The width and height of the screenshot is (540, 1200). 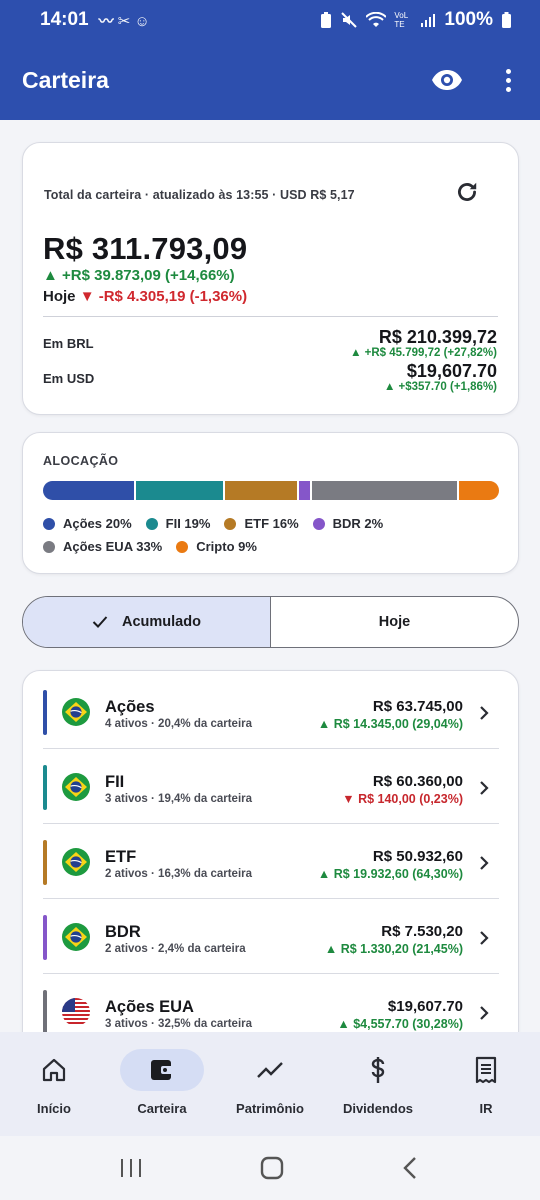 I want to click on battery-level: 100%, so click(x=468, y=19).